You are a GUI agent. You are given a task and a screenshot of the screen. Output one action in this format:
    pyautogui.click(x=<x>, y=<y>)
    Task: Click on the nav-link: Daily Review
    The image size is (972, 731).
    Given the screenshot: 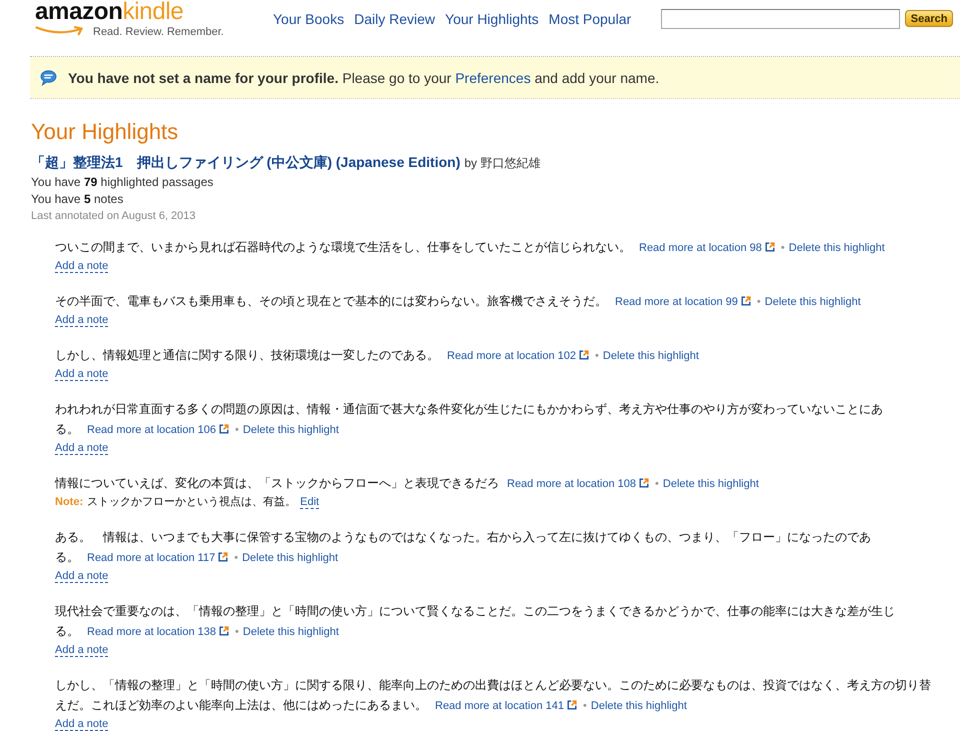 What is the action you would take?
    pyautogui.click(x=395, y=19)
    